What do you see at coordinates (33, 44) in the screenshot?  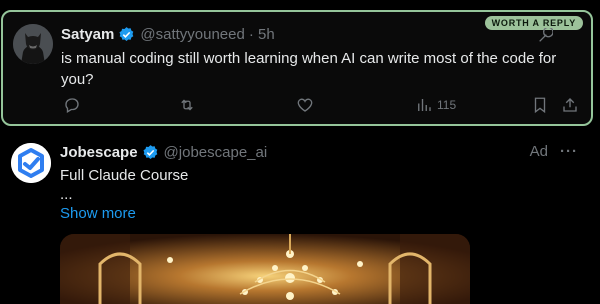 I see `avatar` at bounding box center [33, 44].